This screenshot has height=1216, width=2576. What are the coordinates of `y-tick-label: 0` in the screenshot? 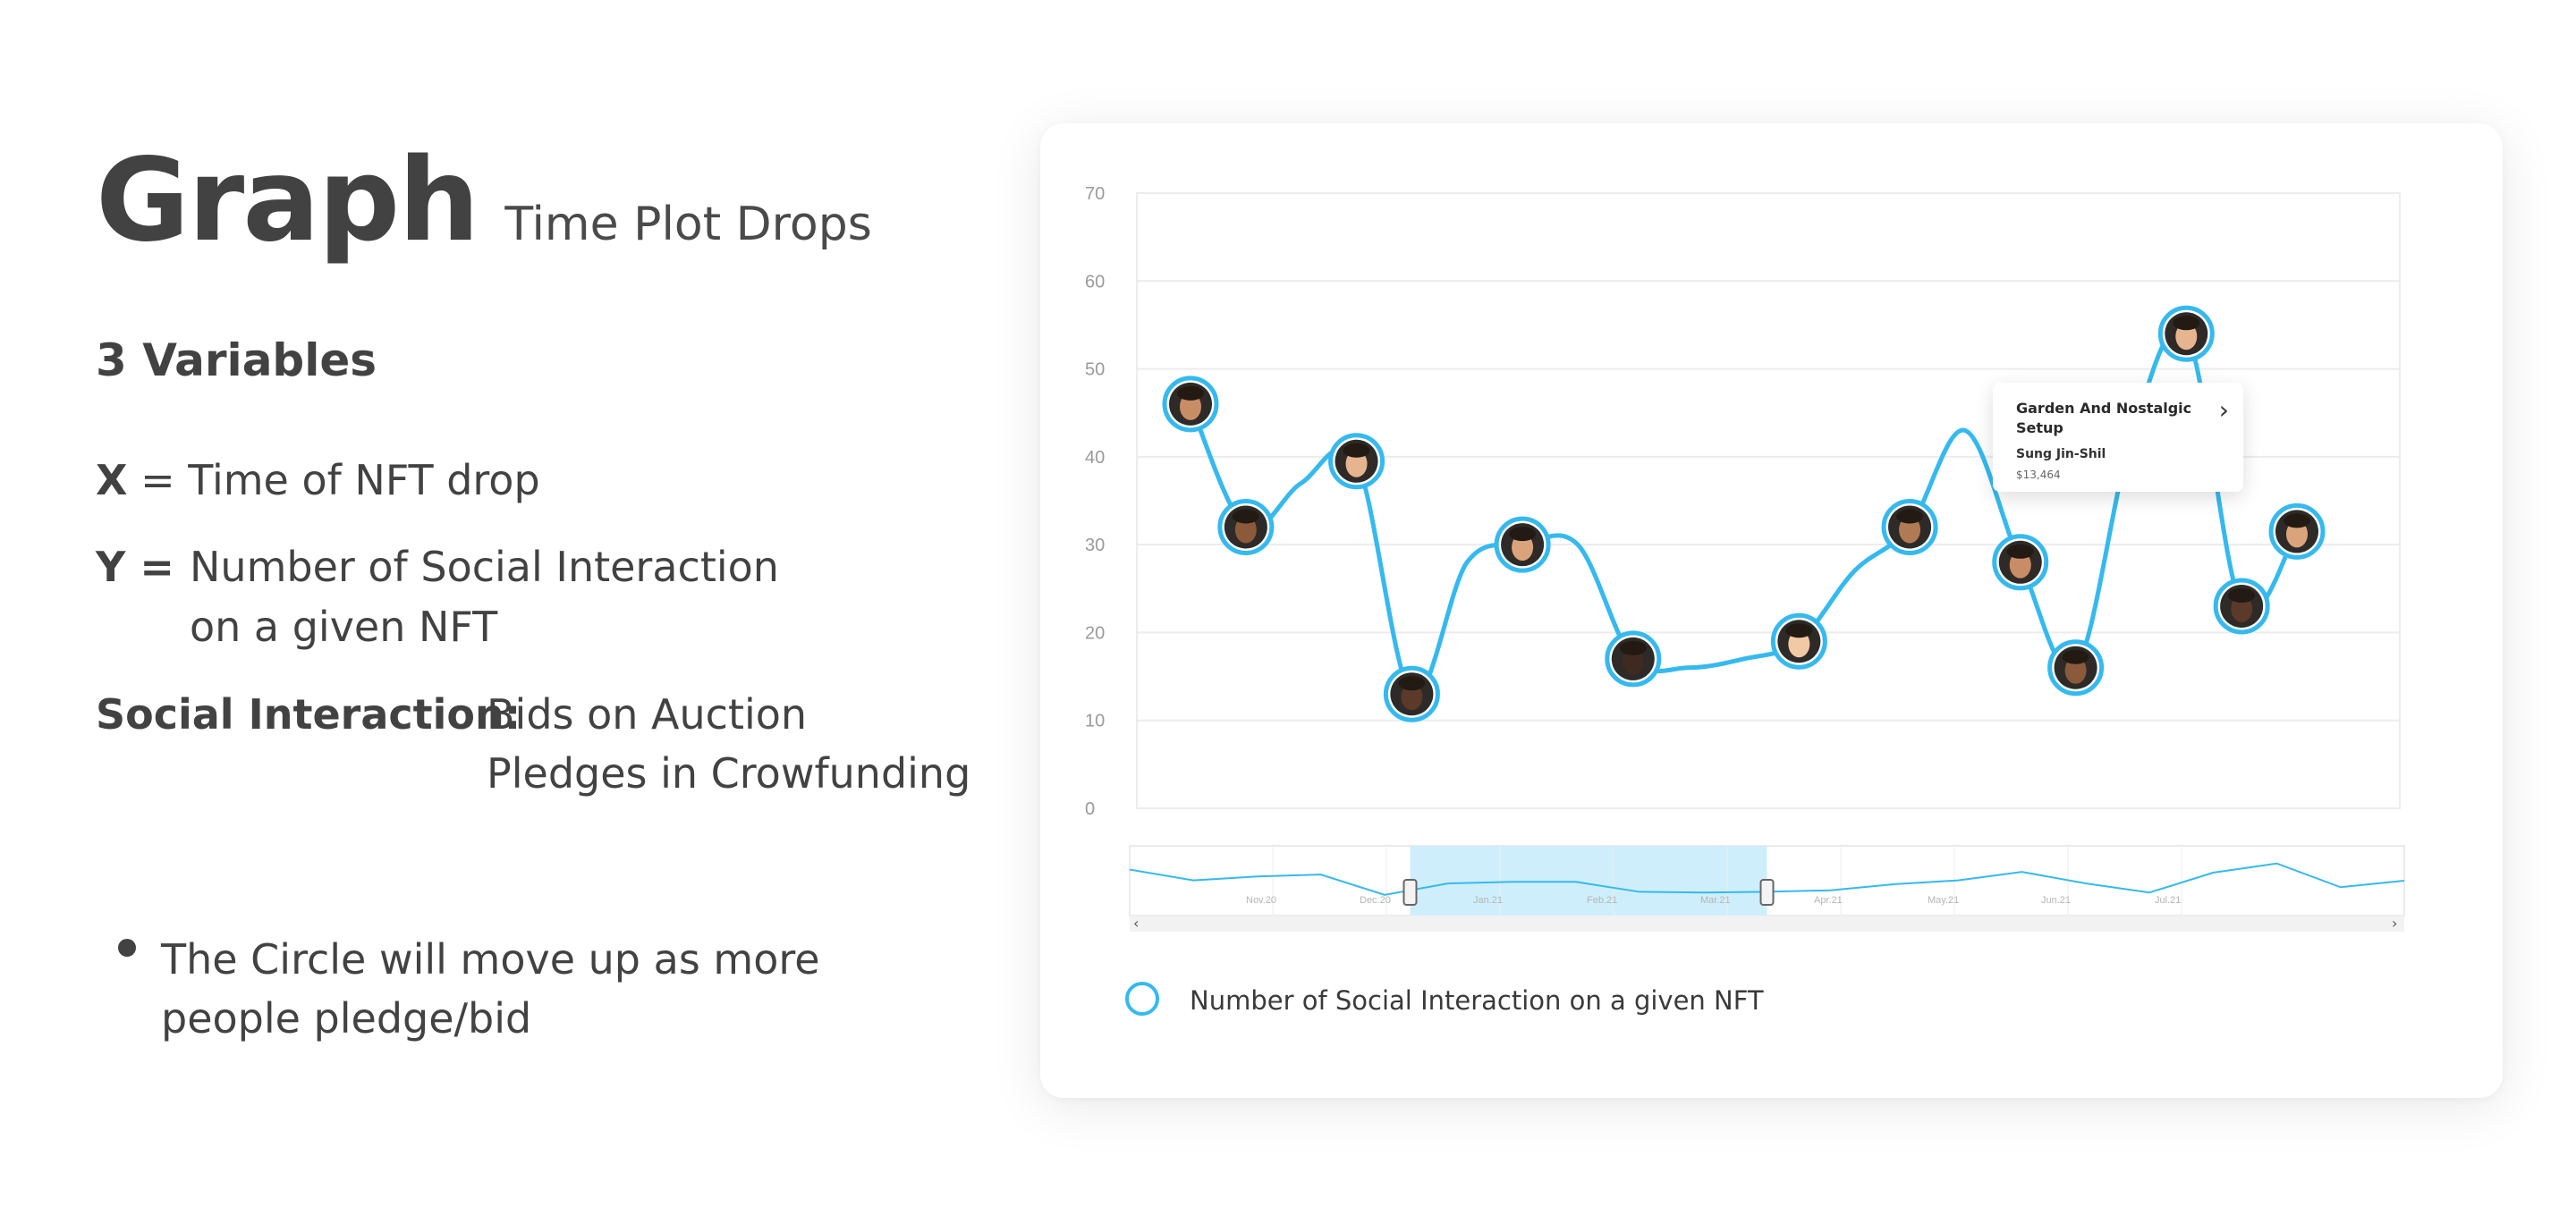 It's located at (1090, 809).